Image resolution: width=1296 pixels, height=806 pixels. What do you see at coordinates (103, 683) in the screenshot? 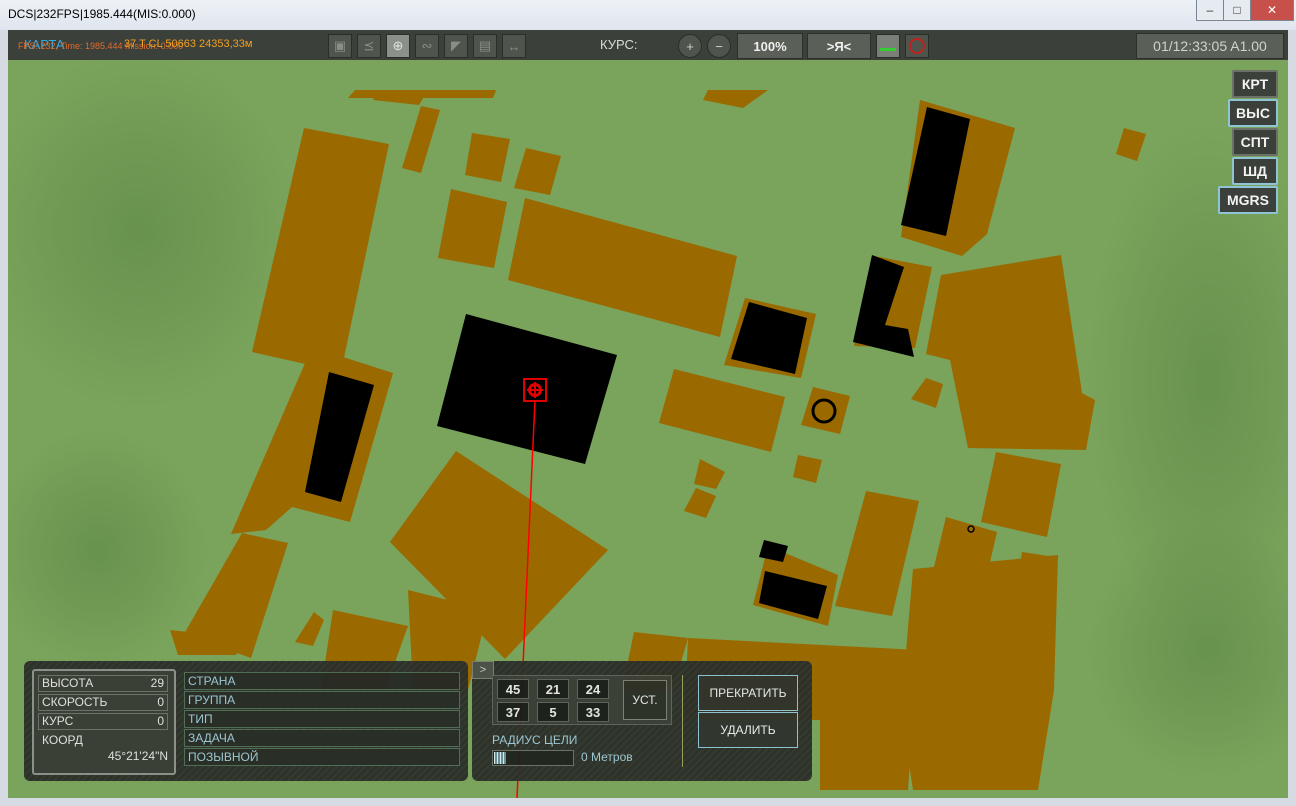
I see `altitude-row: ВЫСОТА 29` at bounding box center [103, 683].